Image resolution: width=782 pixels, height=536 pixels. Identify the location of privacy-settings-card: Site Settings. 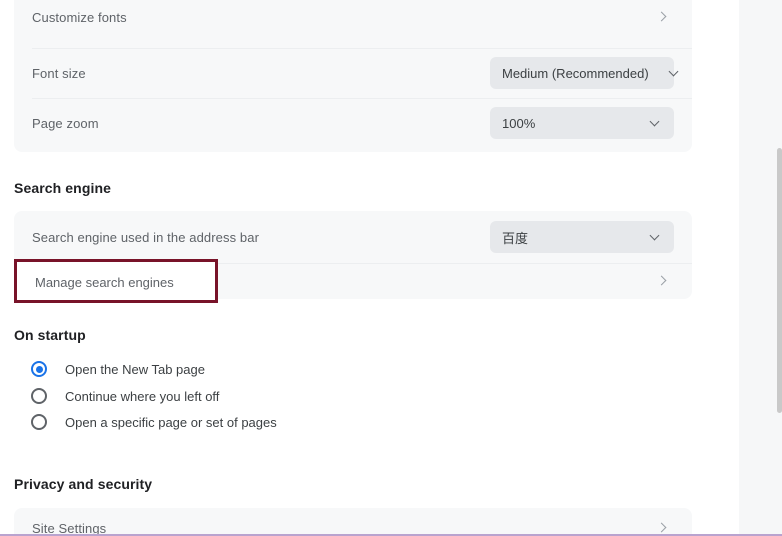
(353, 522).